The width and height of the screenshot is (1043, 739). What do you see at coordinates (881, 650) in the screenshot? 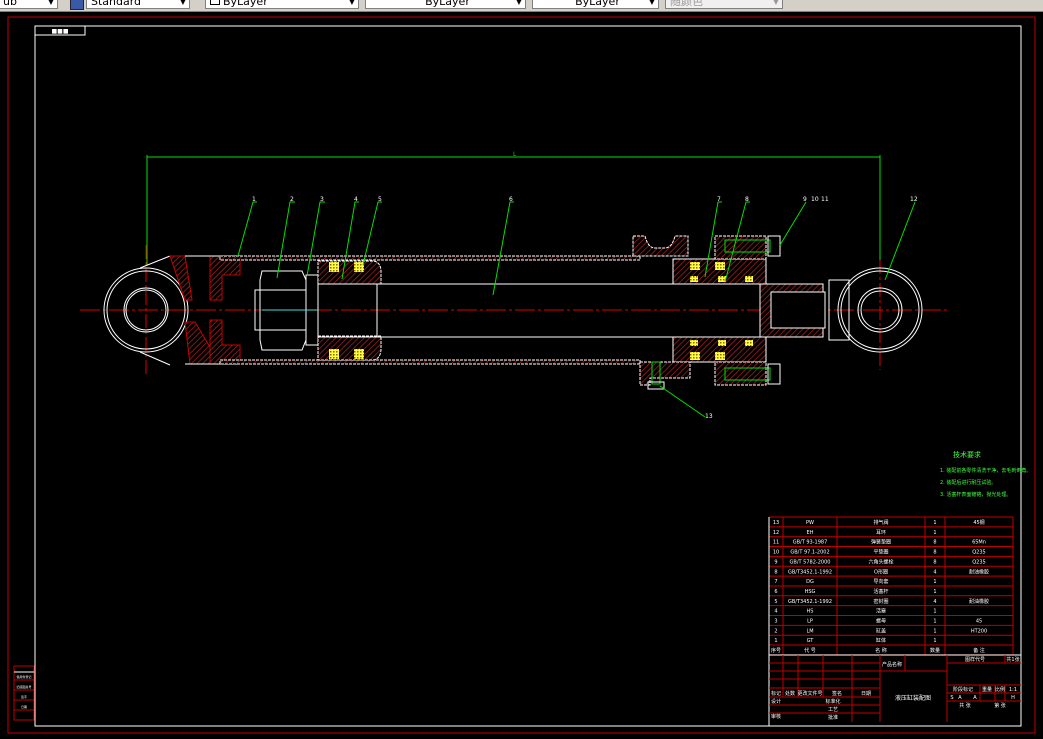
I see `parts-header-cell: 名 称` at bounding box center [881, 650].